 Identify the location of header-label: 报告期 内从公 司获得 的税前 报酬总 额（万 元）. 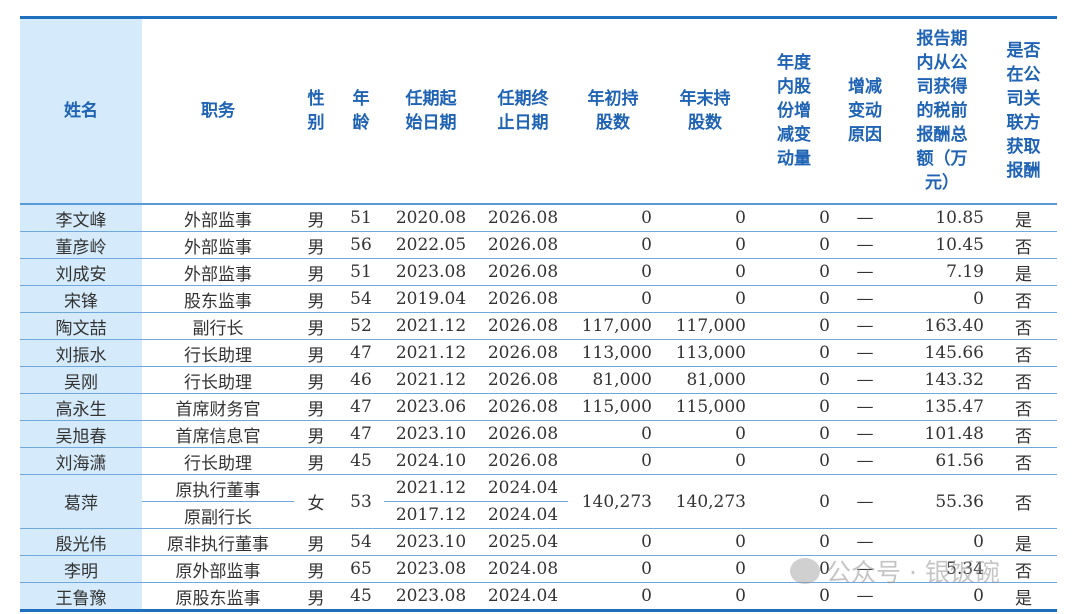
(942, 111).